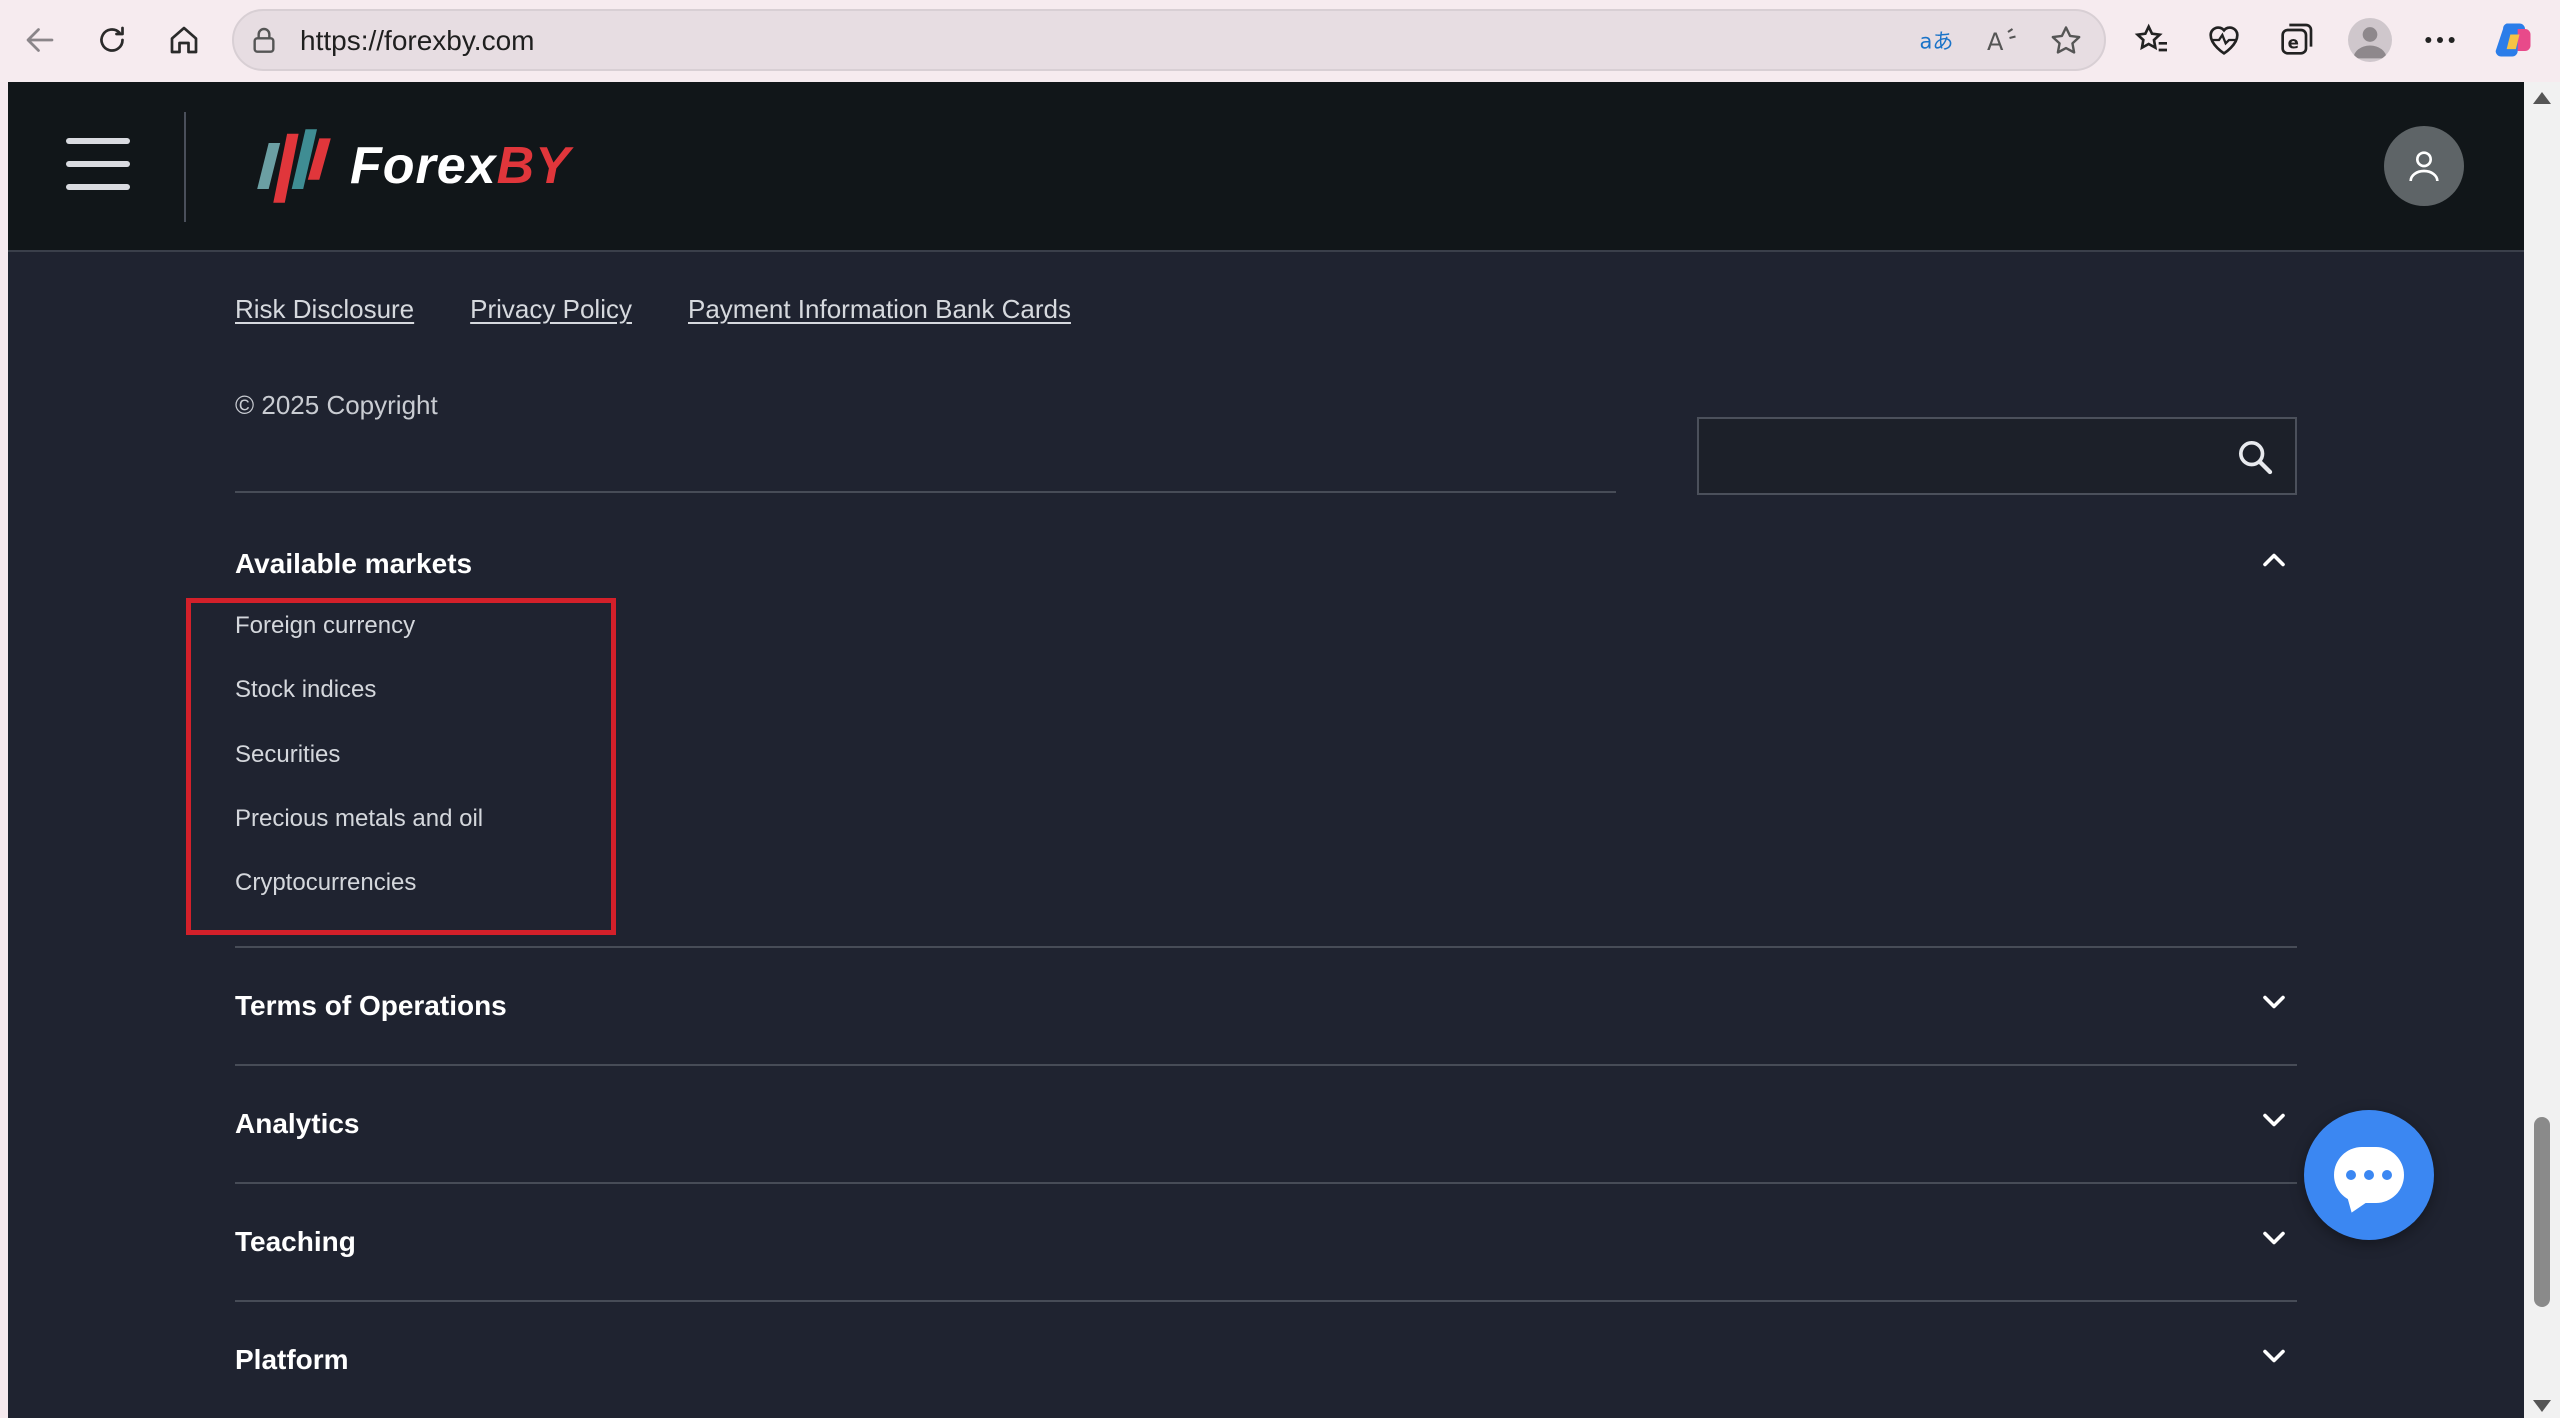 The width and height of the screenshot is (2560, 1418). What do you see at coordinates (2440, 40) in the screenshot?
I see `more-options-icon` at bounding box center [2440, 40].